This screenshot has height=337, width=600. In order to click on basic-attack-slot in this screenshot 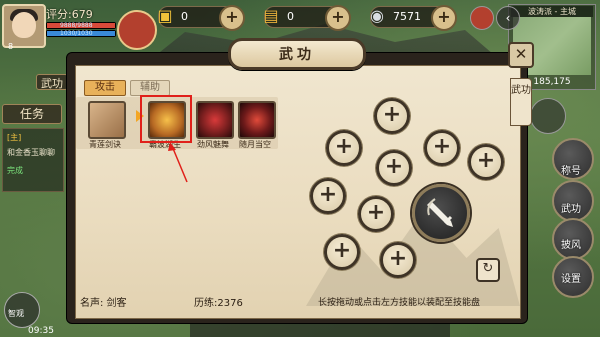, I will do `click(441, 213)`.